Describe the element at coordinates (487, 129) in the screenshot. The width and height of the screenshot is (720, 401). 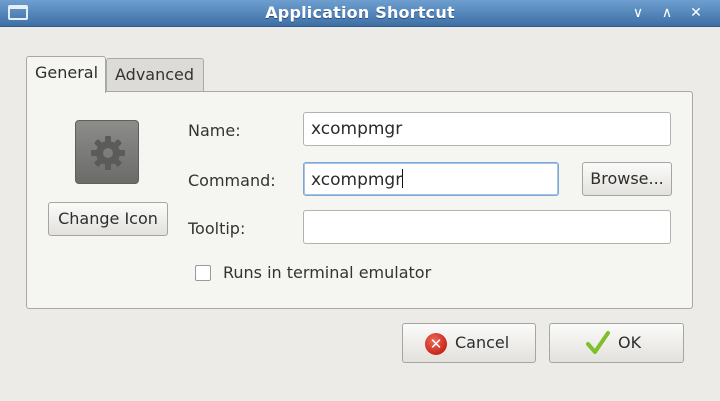
I see `name-field: xcompmgr` at that location.